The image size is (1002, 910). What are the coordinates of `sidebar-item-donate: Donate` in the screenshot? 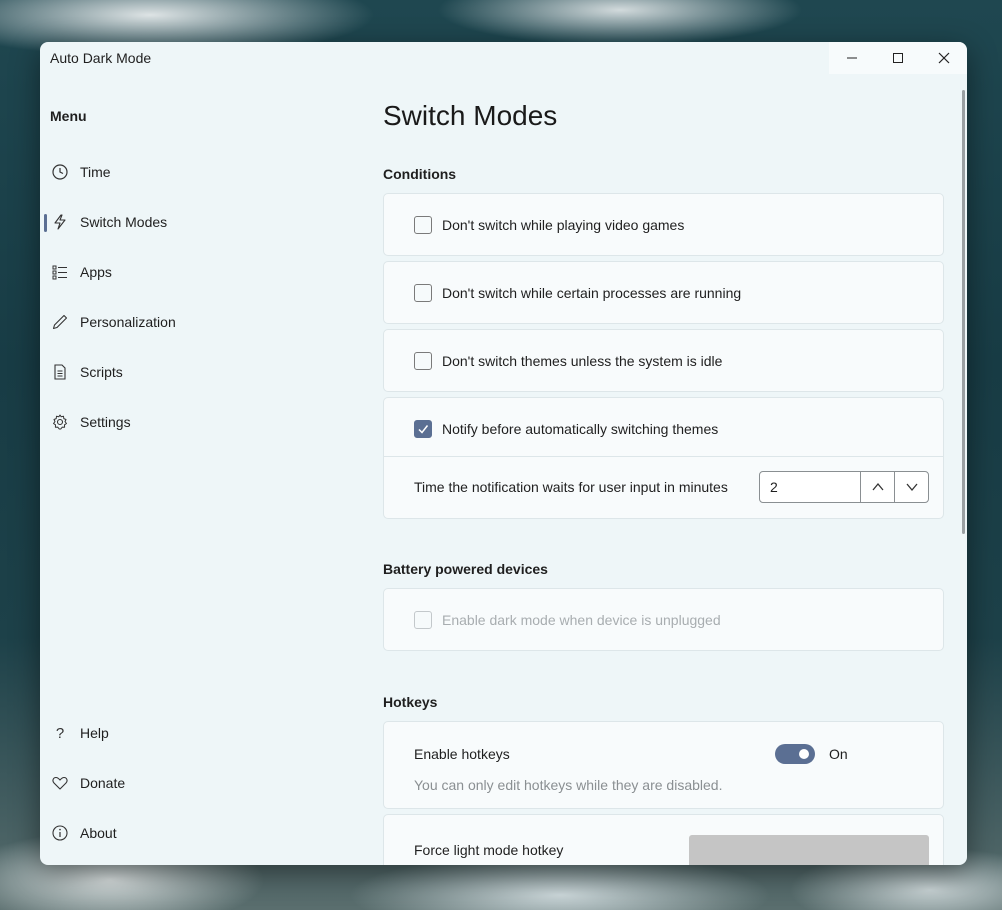 It's located at (194, 783).